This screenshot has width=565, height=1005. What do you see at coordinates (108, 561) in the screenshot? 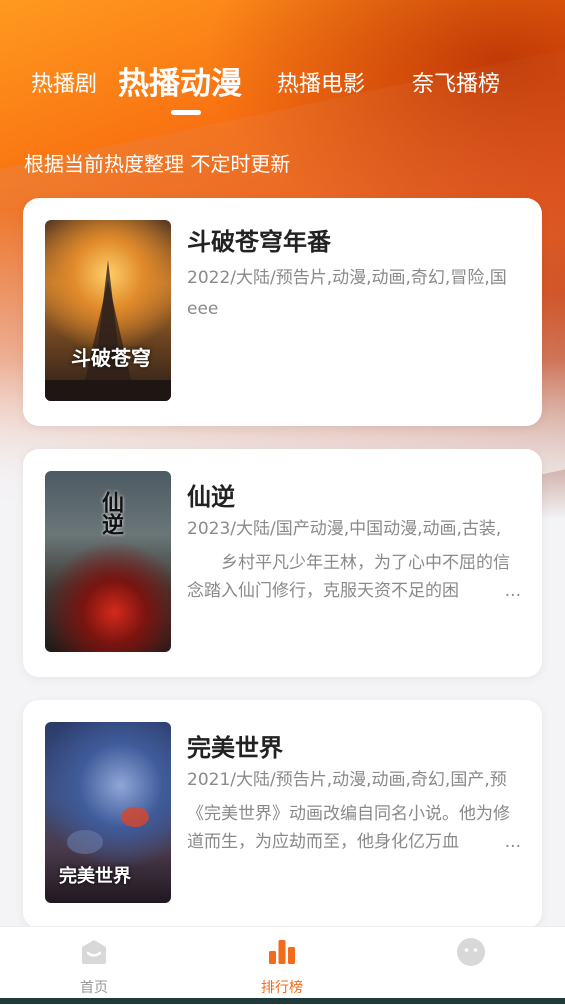
I see `poster-image: 仙逆` at bounding box center [108, 561].